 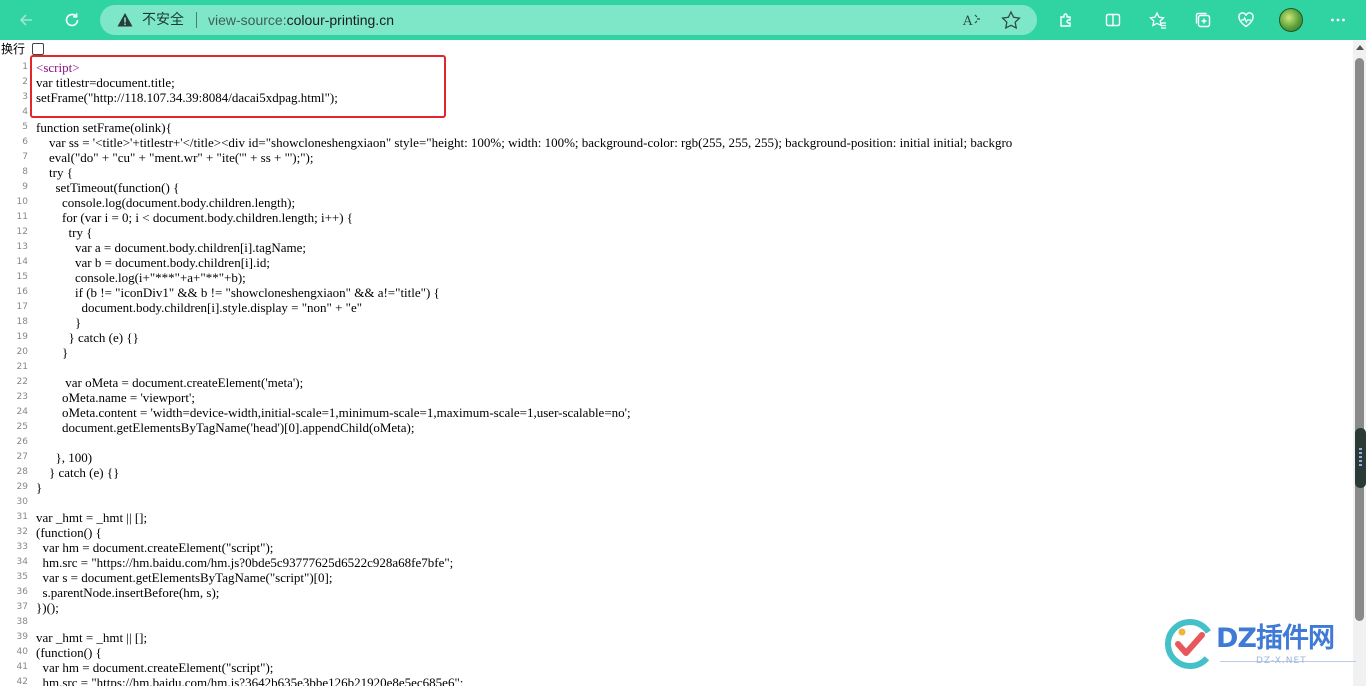 What do you see at coordinates (676, 82) in the screenshot?
I see `source-line: 2 var titlestr=document.title;` at bounding box center [676, 82].